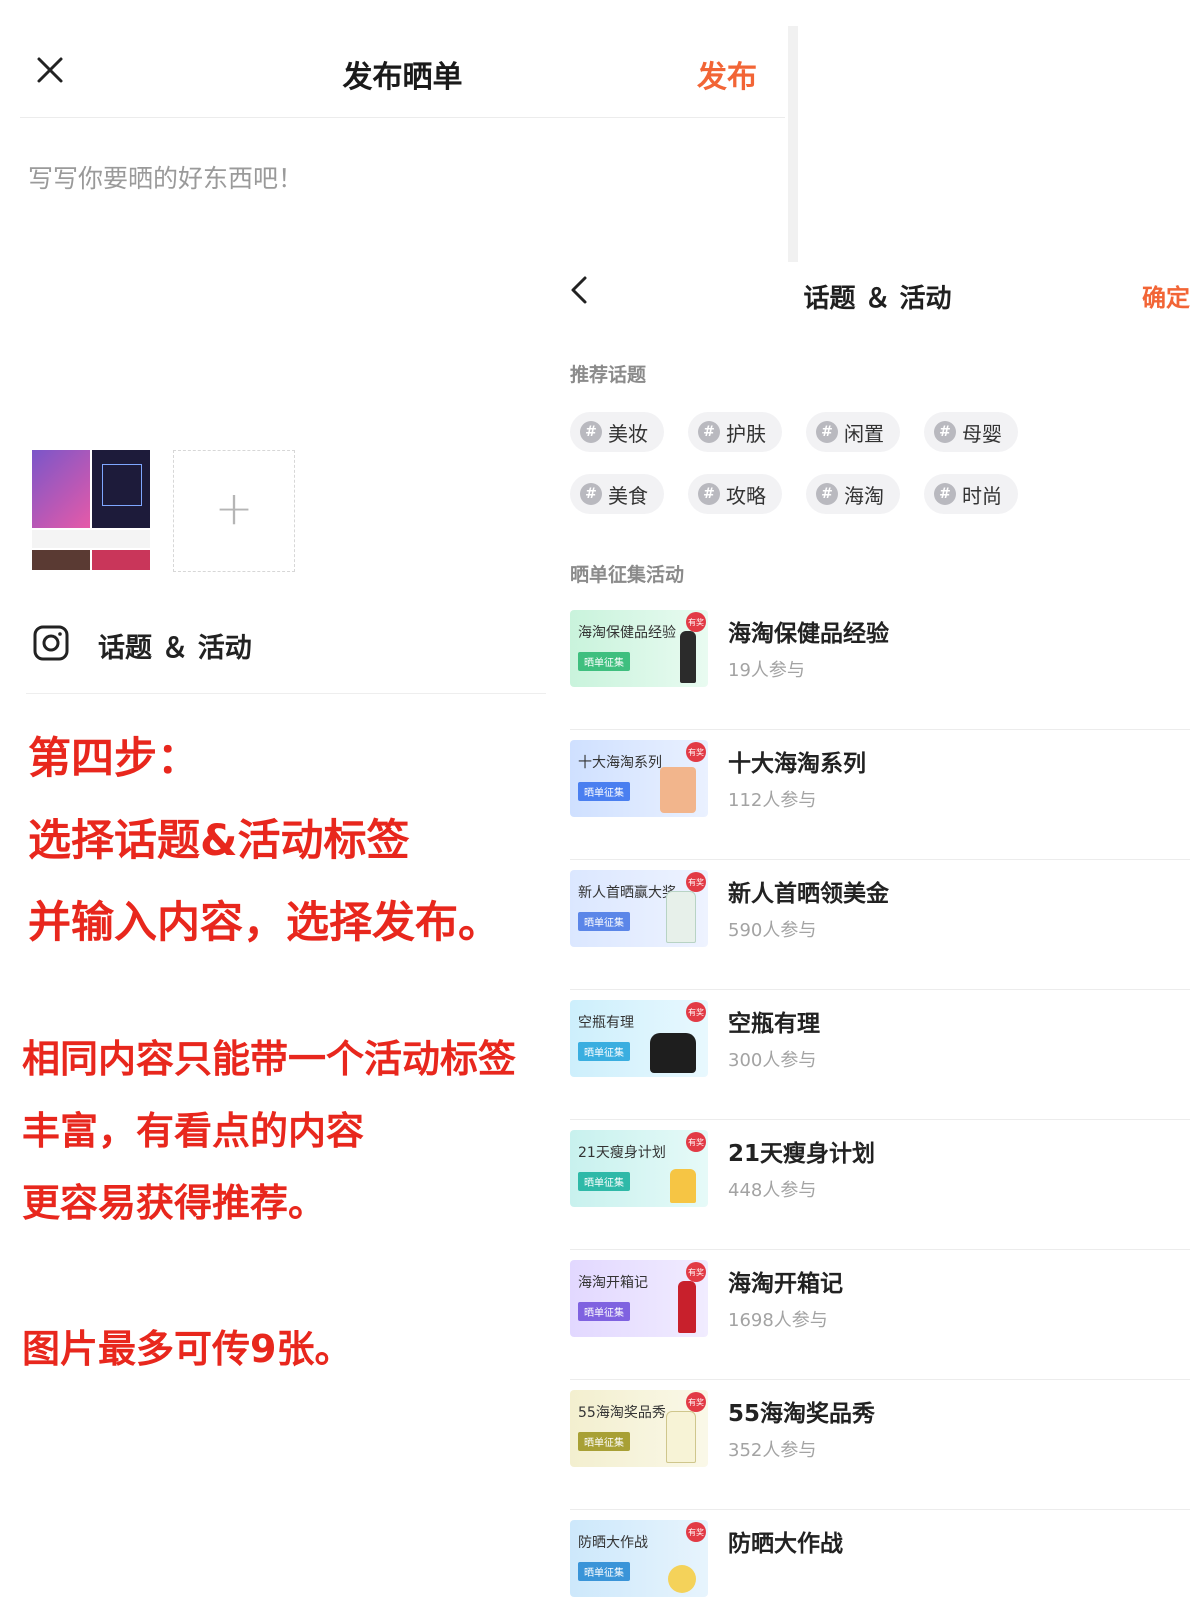 Image resolution: width=1200 pixels, height=1600 pixels. I want to click on publish-button: 发布, so click(727, 74).